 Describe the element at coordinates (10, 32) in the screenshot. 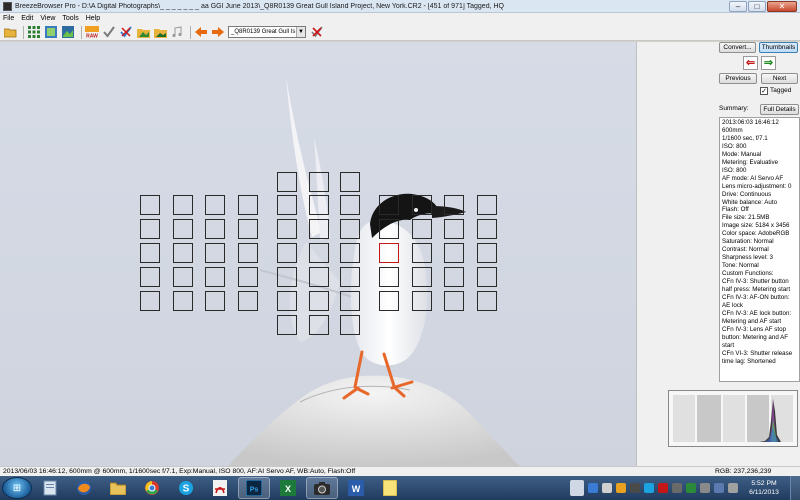

I see `open-folder-icon` at that location.